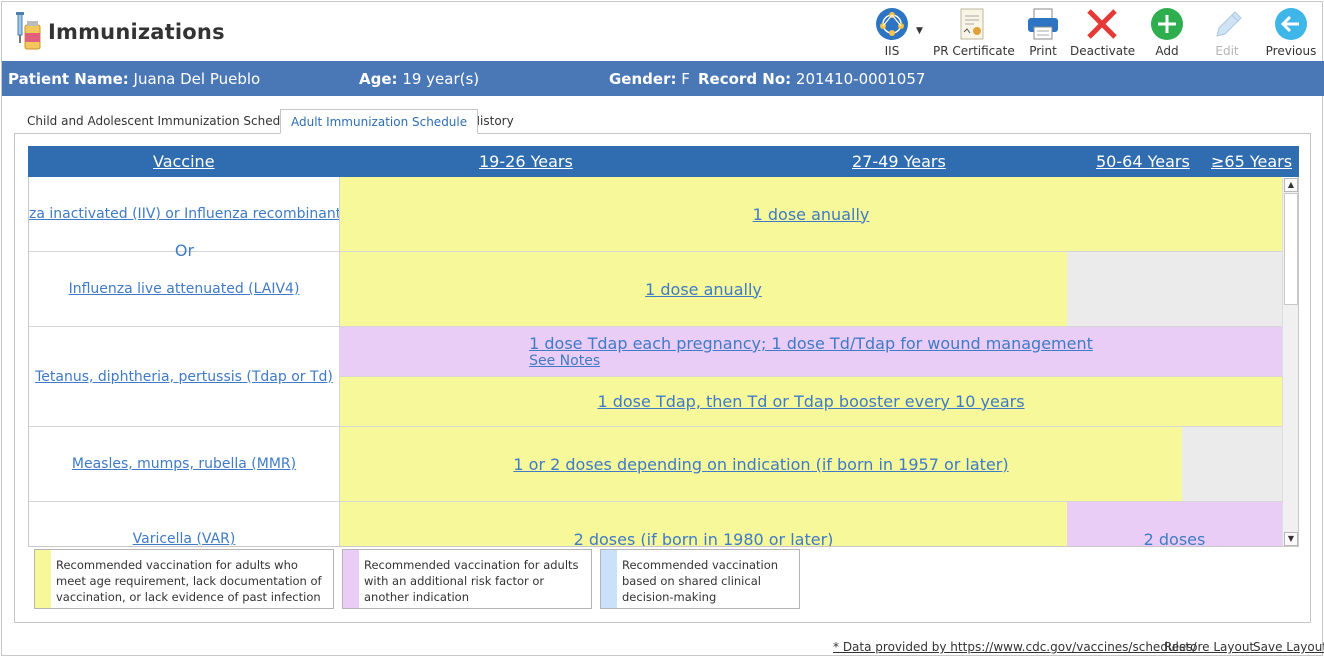 This screenshot has height=657, width=1324. Describe the element at coordinates (919, 31) in the screenshot. I see `iis-dropdown-caret-icon: ▼` at that location.